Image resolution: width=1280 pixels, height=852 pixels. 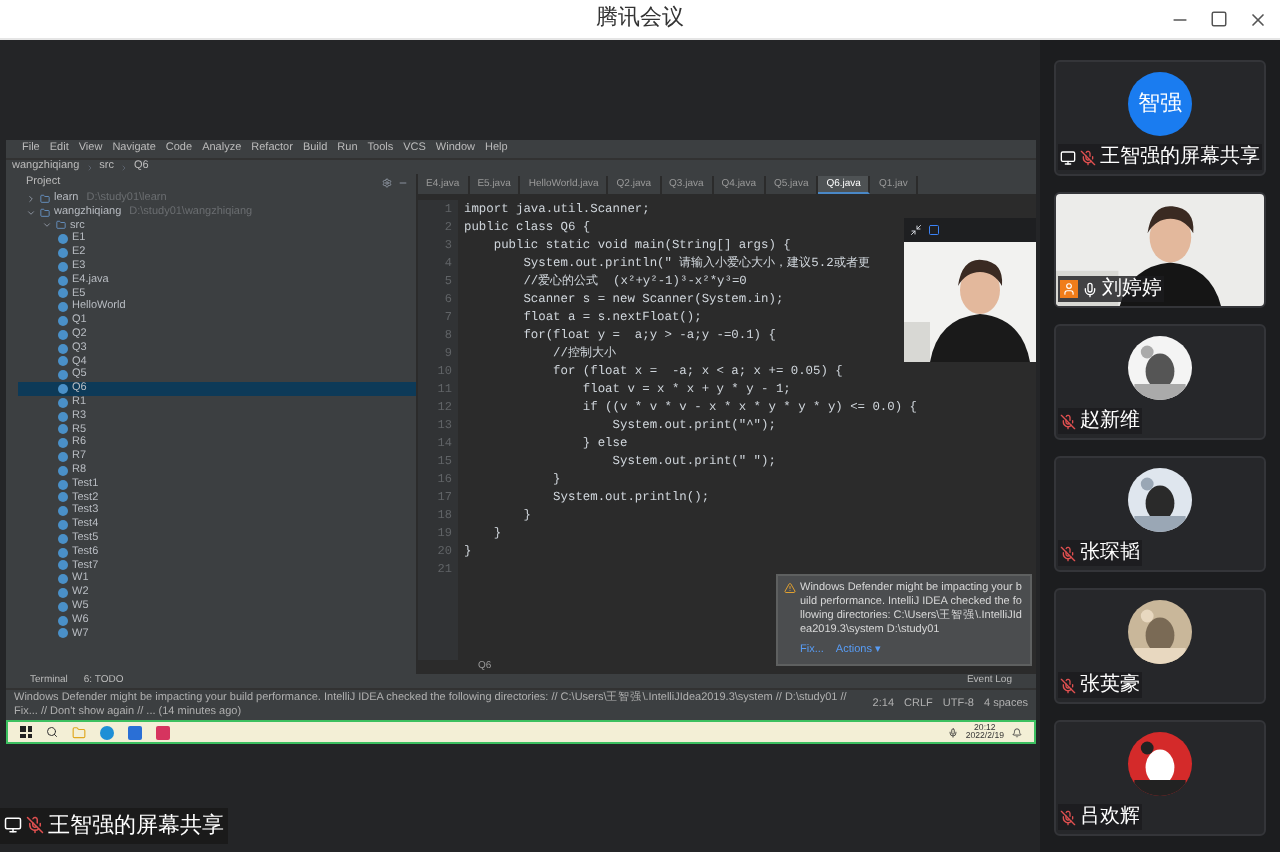 What do you see at coordinates (52, 732) in the screenshot?
I see `search-icon` at bounding box center [52, 732].